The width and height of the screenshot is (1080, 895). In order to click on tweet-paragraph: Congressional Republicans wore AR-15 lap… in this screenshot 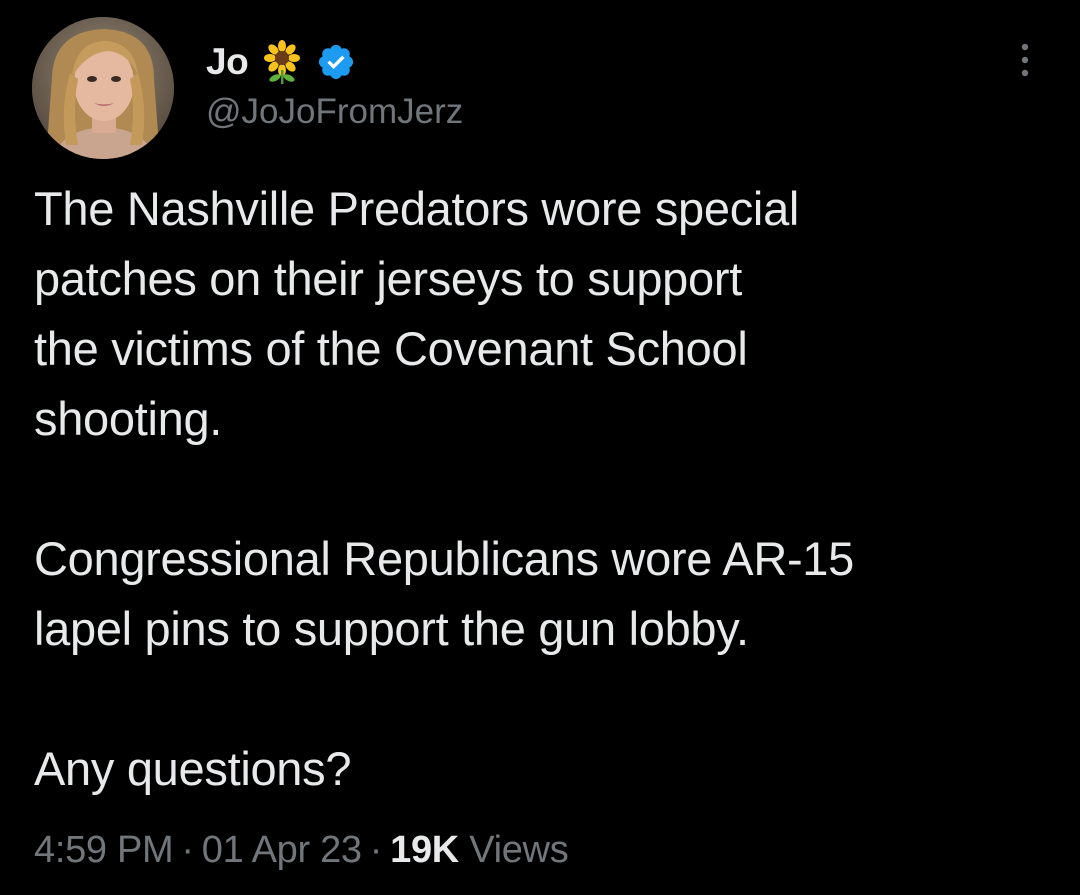, I will do `click(444, 593)`.